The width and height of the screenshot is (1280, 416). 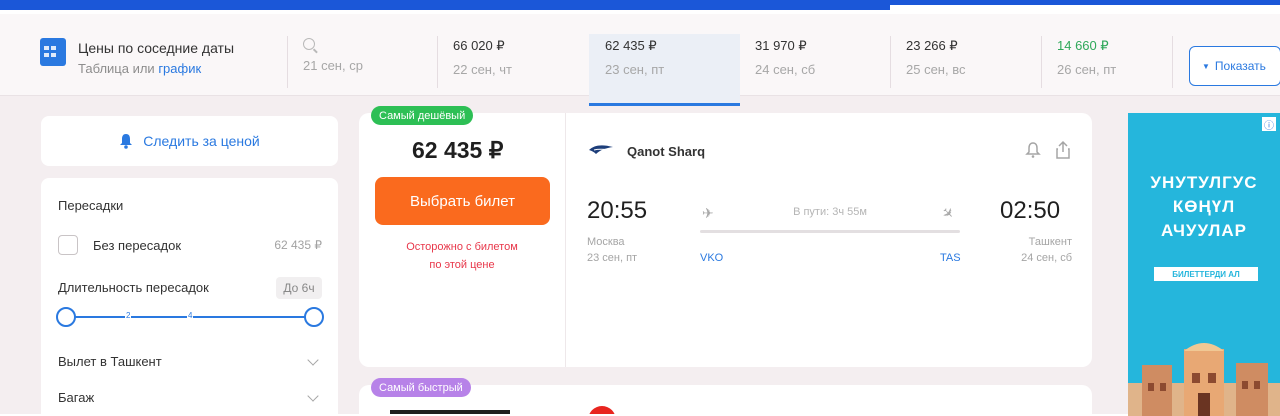 What do you see at coordinates (1240, 66) in the screenshot?
I see `show-button-label: Показать` at bounding box center [1240, 66].